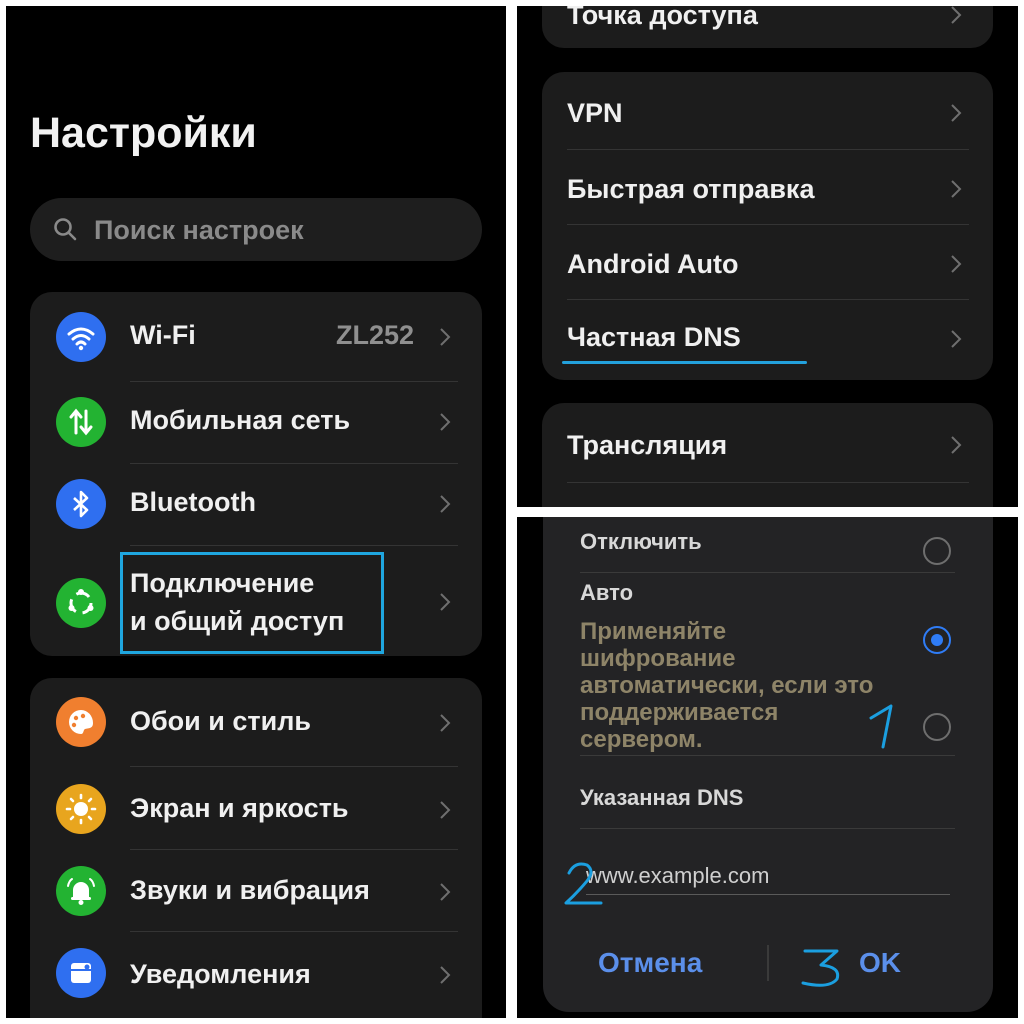 Image resolution: width=1024 pixels, height=1024 pixels. I want to click on option-auto-label: Авто, so click(607, 592).